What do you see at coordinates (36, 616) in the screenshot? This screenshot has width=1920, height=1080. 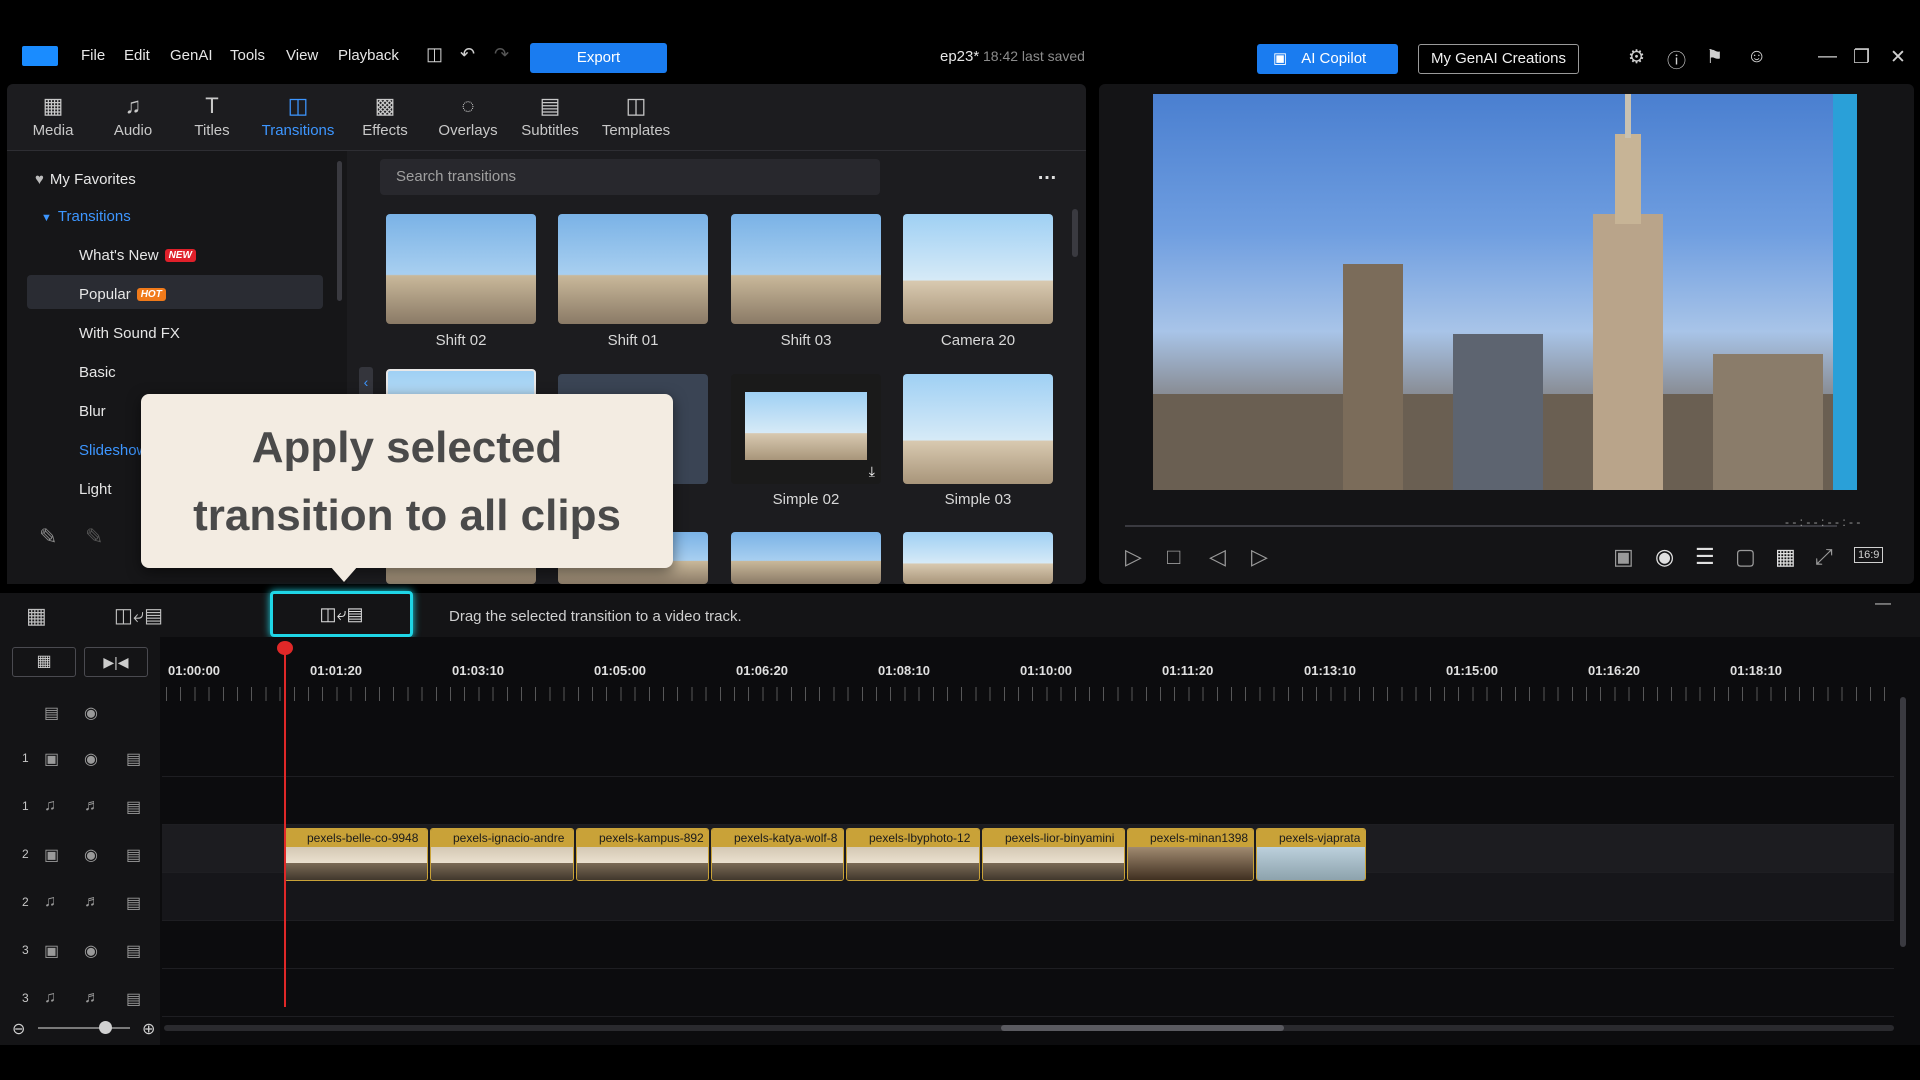 I see `timeline-settings-icon: ▦` at bounding box center [36, 616].